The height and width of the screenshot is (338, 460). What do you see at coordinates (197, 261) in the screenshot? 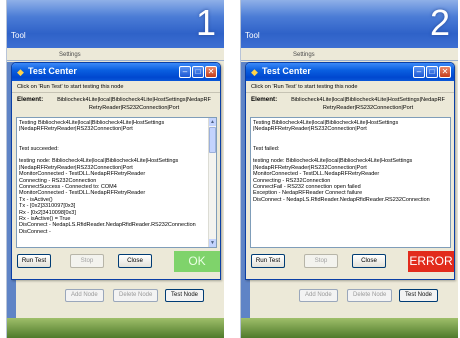
I see `result-ok-badge: OK` at bounding box center [197, 261].